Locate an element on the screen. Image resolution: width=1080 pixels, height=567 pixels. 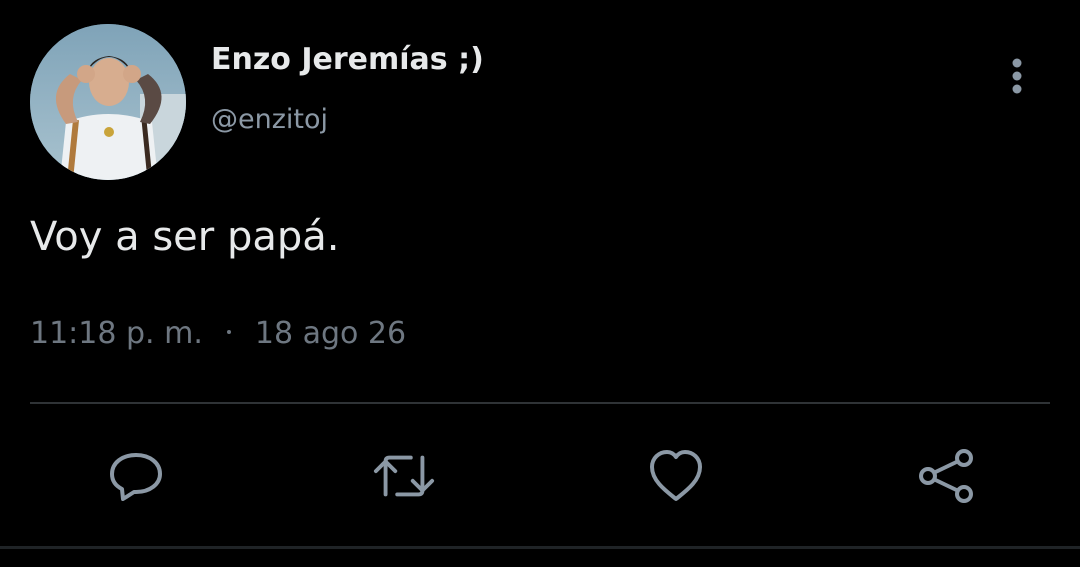
share-button is located at coordinates (946, 476).